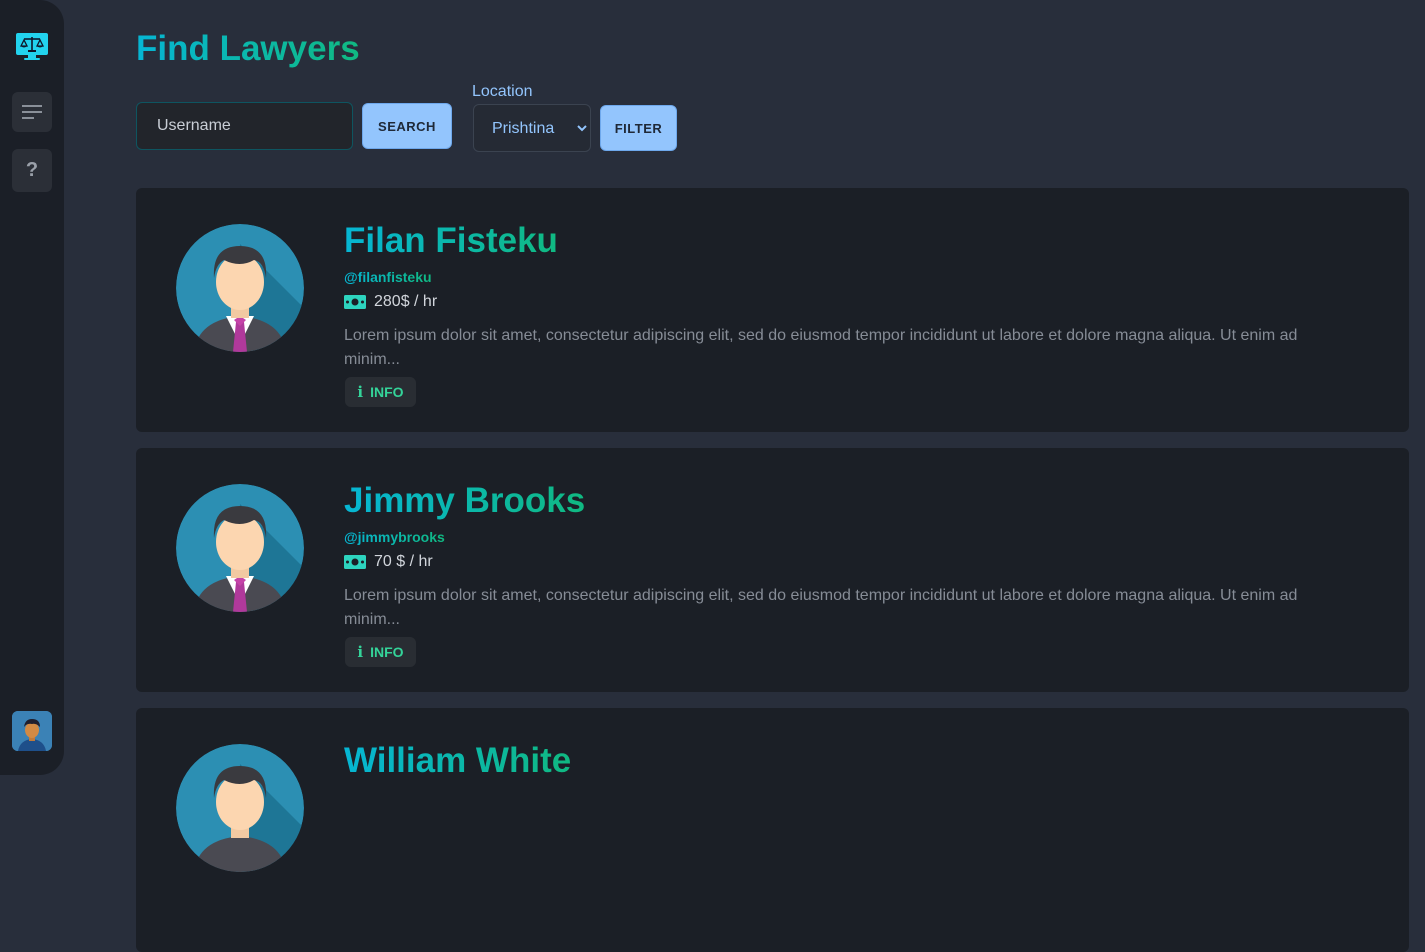 This screenshot has height=952, width=1425. Describe the element at coordinates (407, 126) in the screenshot. I see `search-button: SEARCH` at that location.